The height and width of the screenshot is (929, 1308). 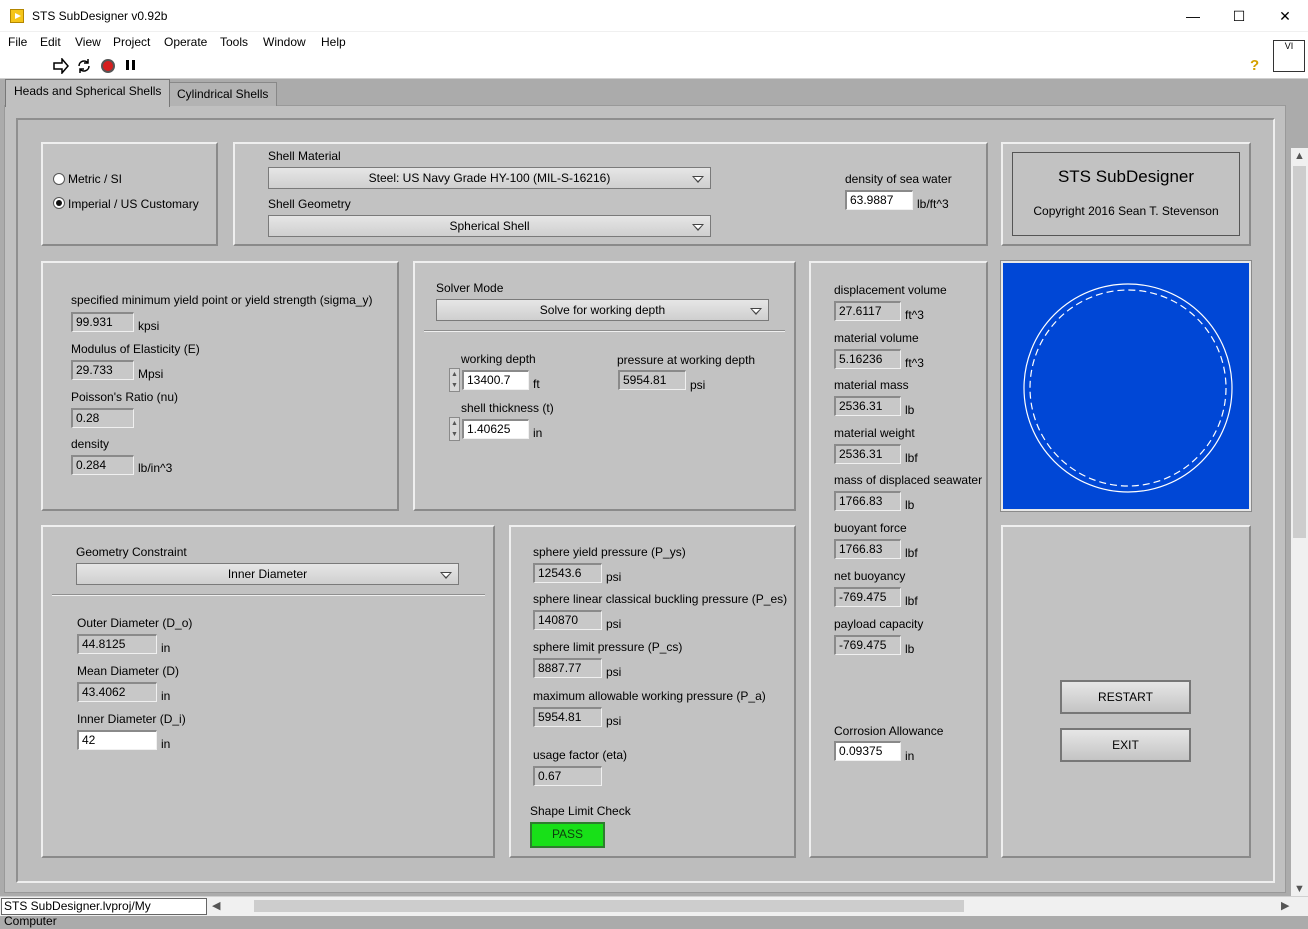 What do you see at coordinates (454, 429) in the screenshot?
I see `shell-thickness-spinner: ▲ ▼` at bounding box center [454, 429].